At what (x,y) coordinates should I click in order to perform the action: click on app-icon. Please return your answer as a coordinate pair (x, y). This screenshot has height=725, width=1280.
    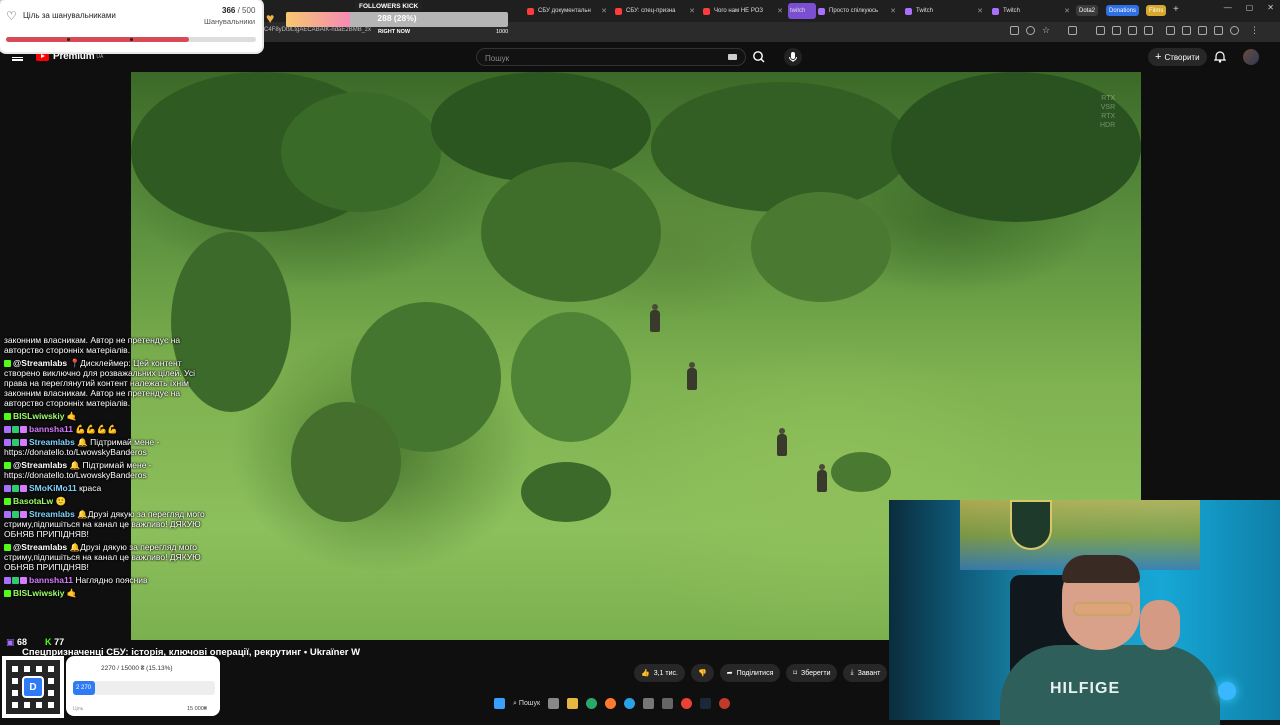
    Looking at the image, I should click on (649, 703).